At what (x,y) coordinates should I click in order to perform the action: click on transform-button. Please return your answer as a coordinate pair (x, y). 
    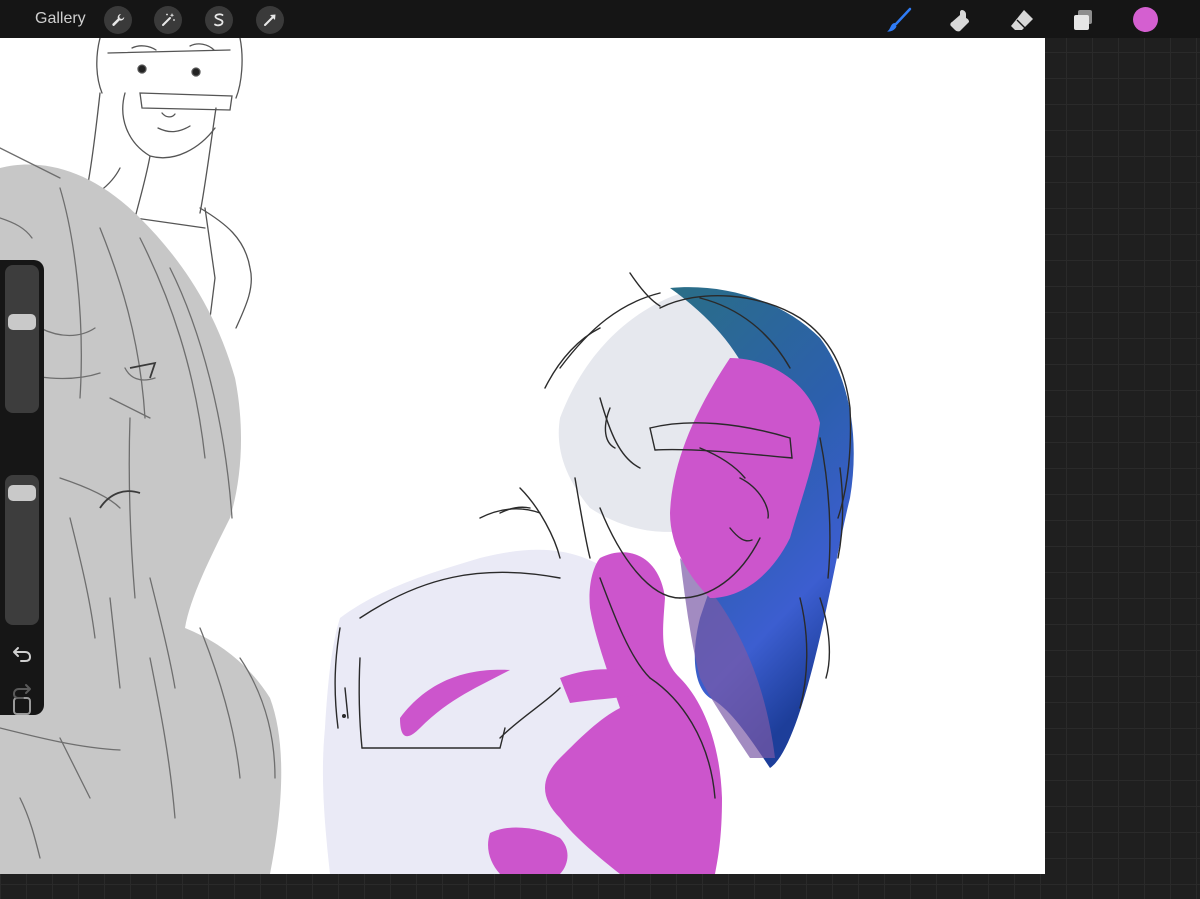
    Looking at the image, I should click on (270, 20).